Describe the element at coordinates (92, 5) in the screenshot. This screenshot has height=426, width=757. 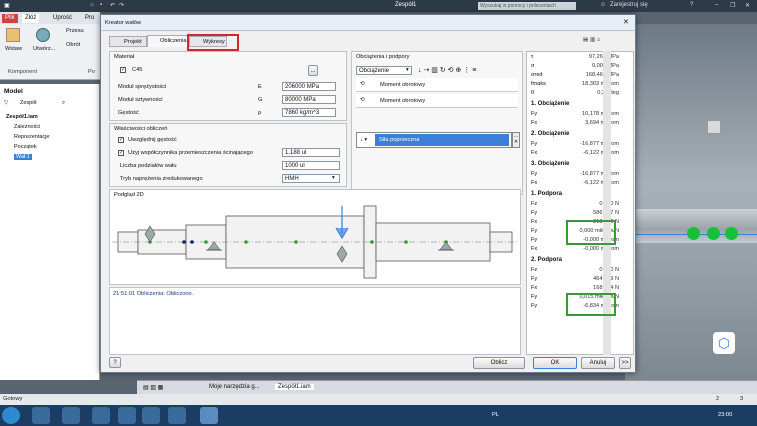
I see `home-icon: ⌂` at that location.